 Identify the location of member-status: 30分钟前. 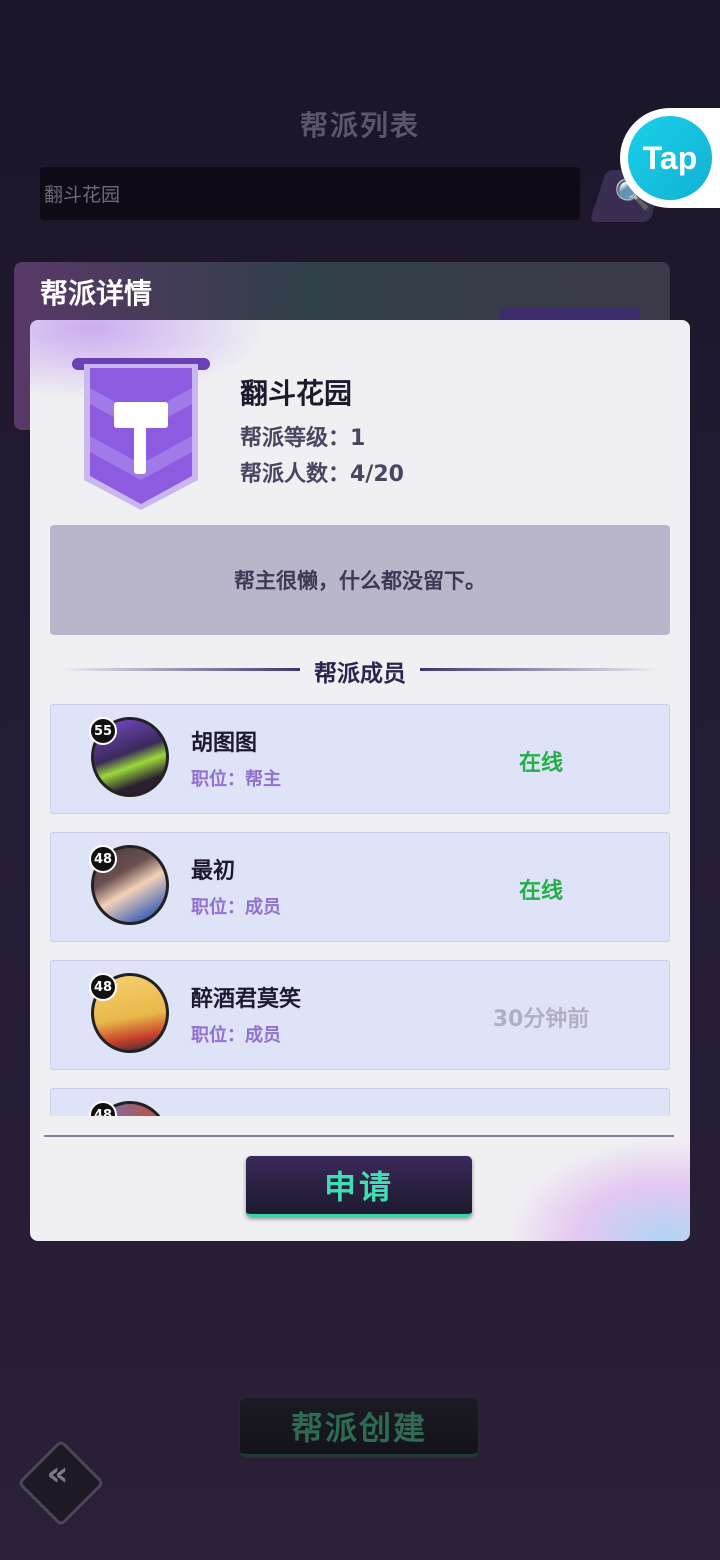
(541, 1019).